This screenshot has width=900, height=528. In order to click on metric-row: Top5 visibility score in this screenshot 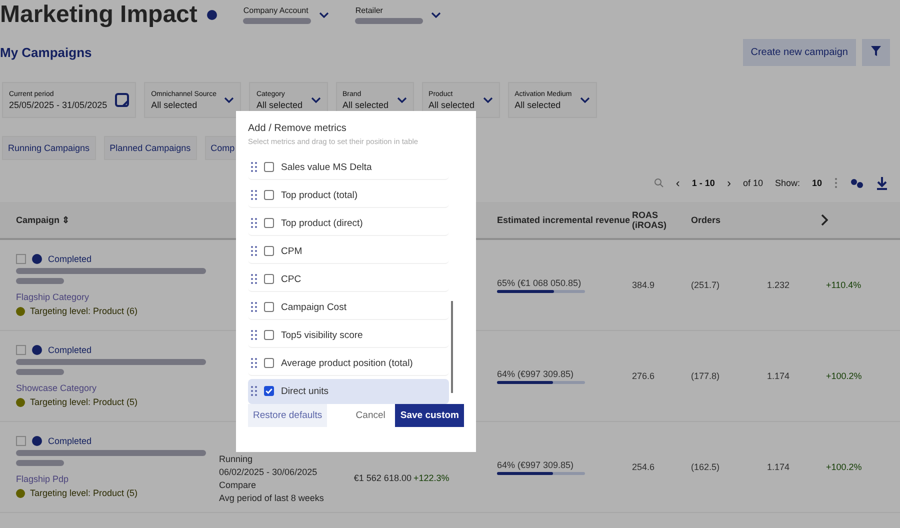, I will do `click(348, 335)`.